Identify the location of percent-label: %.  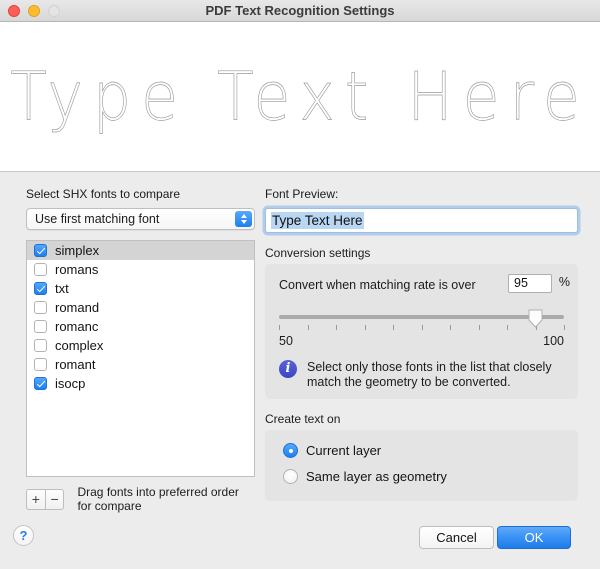
(564, 282).